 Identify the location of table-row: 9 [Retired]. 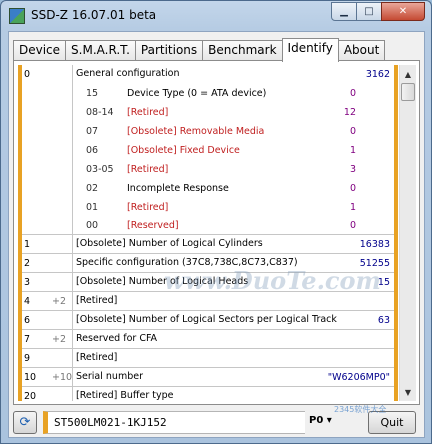
(208, 358).